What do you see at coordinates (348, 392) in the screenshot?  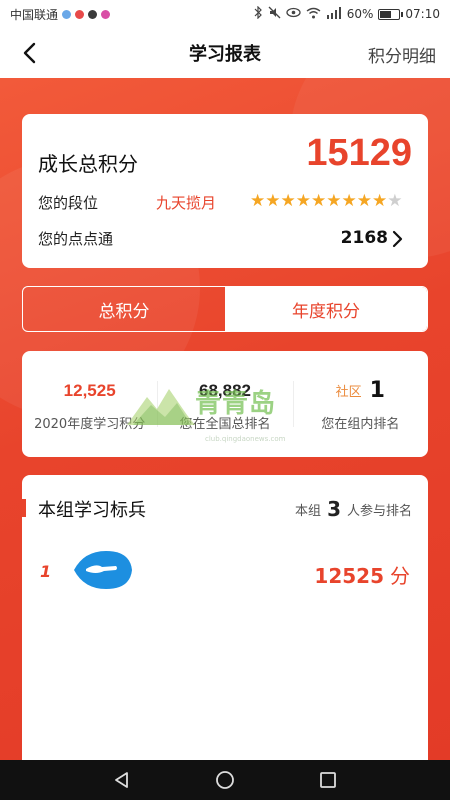 I see `community-tag: 社区` at bounding box center [348, 392].